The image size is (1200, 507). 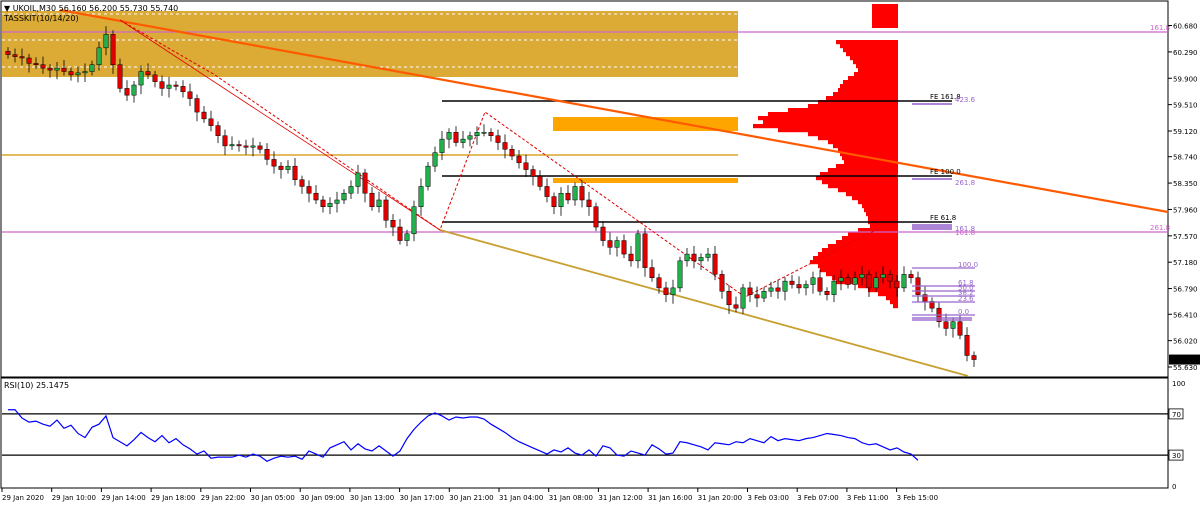 I want to click on fib-level-label: 23.6, so click(x=966, y=299).